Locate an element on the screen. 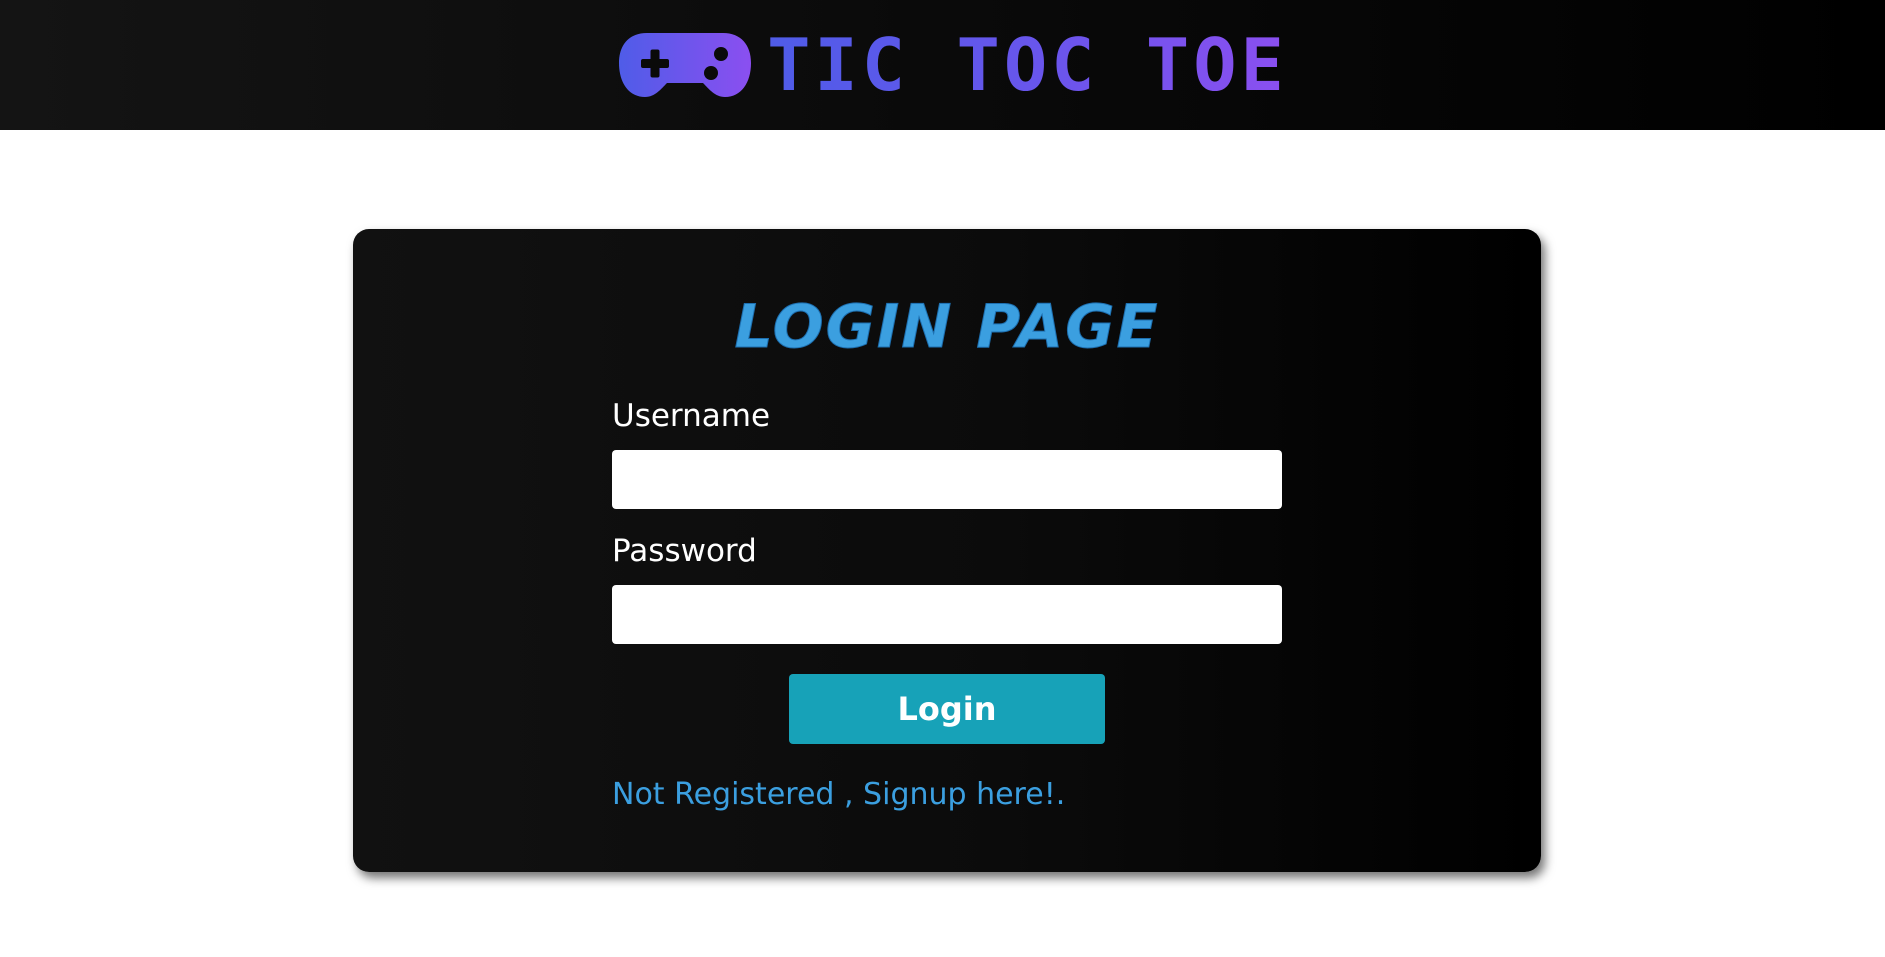 The image size is (1885, 957). page-title: LOGIN PAGE is located at coordinates (947, 327).